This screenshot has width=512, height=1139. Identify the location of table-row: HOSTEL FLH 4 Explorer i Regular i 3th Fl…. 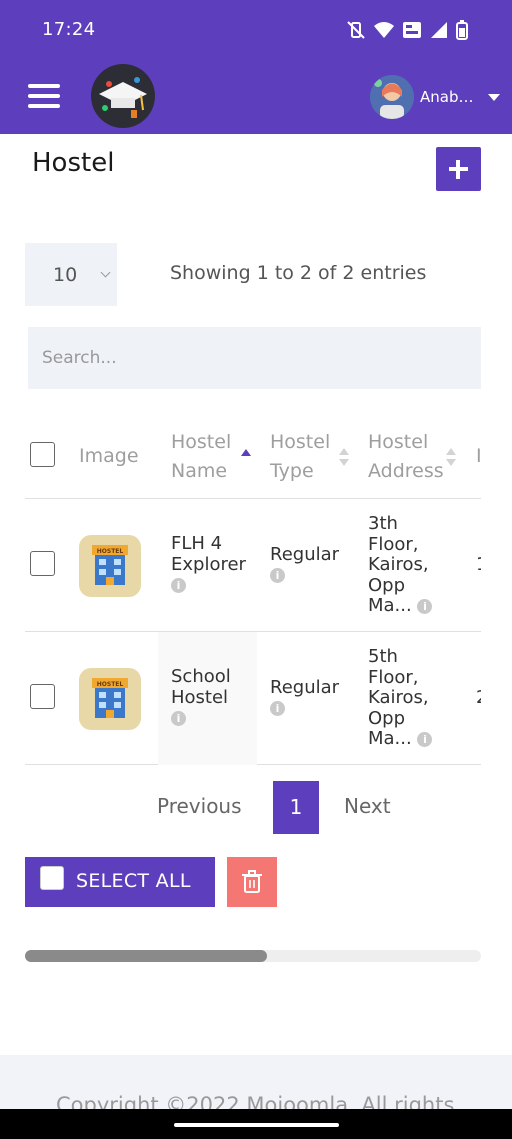
(253, 565).